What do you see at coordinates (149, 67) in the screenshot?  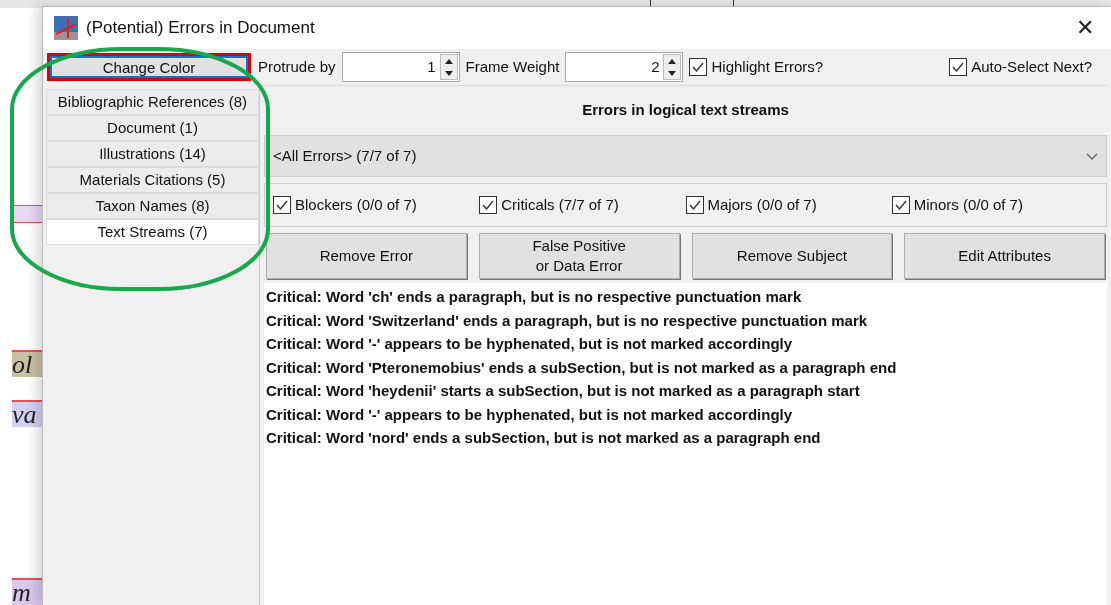 I see `change-color-button: Change Color` at bounding box center [149, 67].